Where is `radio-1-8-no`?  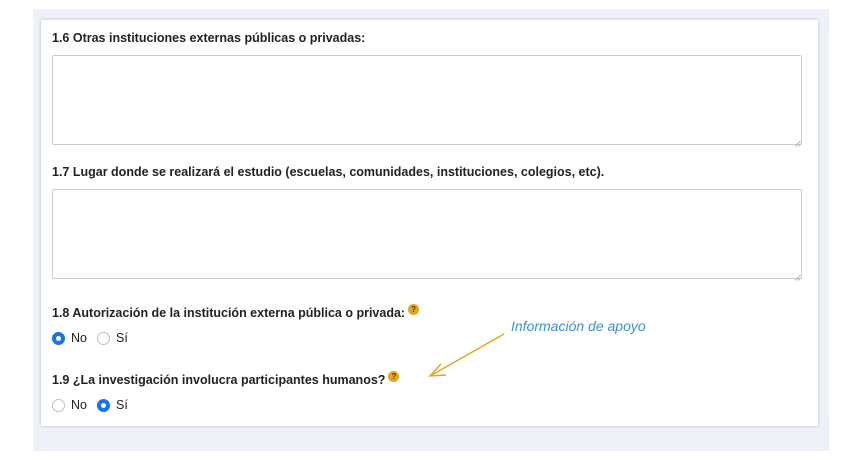 radio-1-8-no is located at coordinates (58, 338).